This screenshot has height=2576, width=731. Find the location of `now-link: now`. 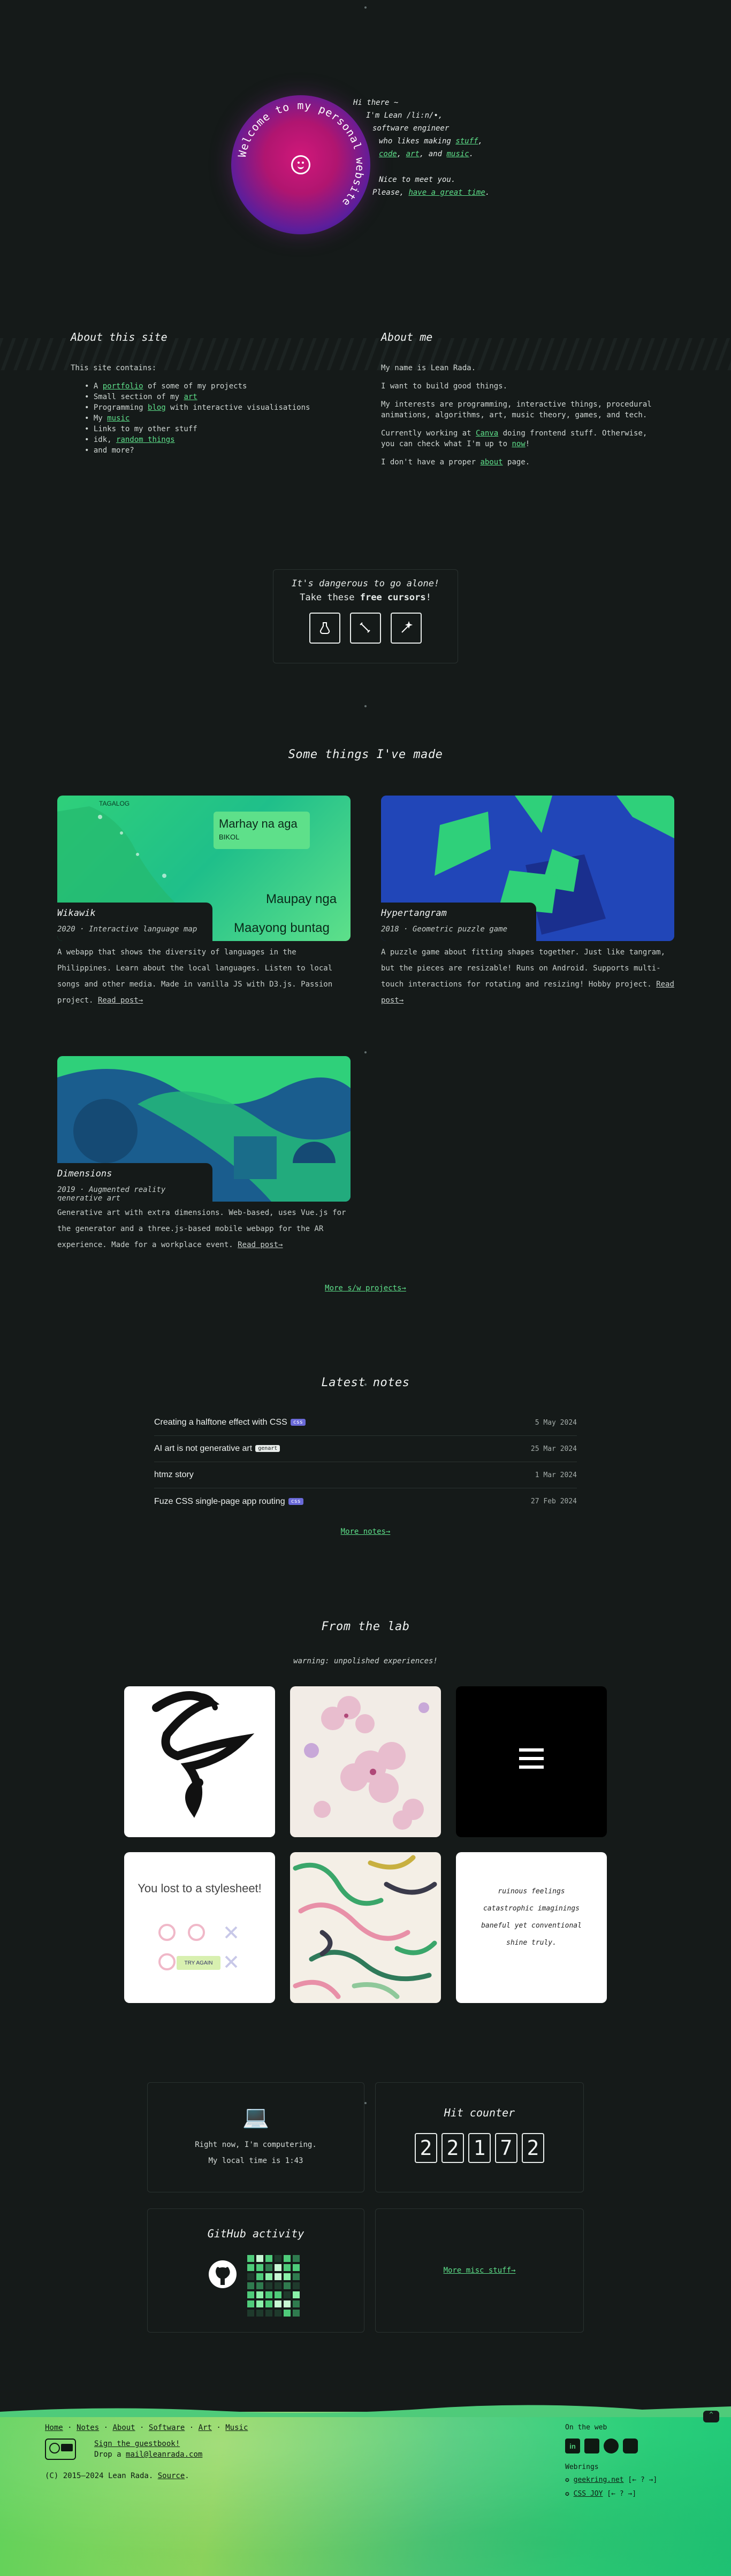

now-link: now is located at coordinates (518, 444).